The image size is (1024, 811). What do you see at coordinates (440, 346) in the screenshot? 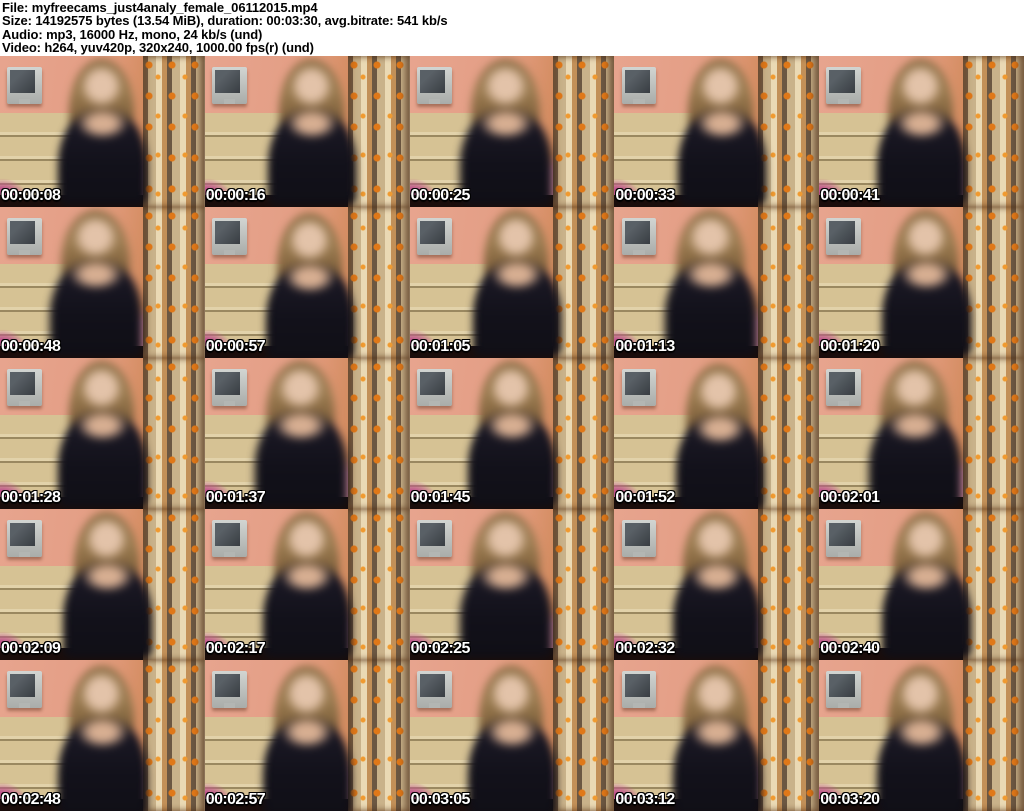
I see `timestamp-overlay: 00:01:05` at bounding box center [440, 346].